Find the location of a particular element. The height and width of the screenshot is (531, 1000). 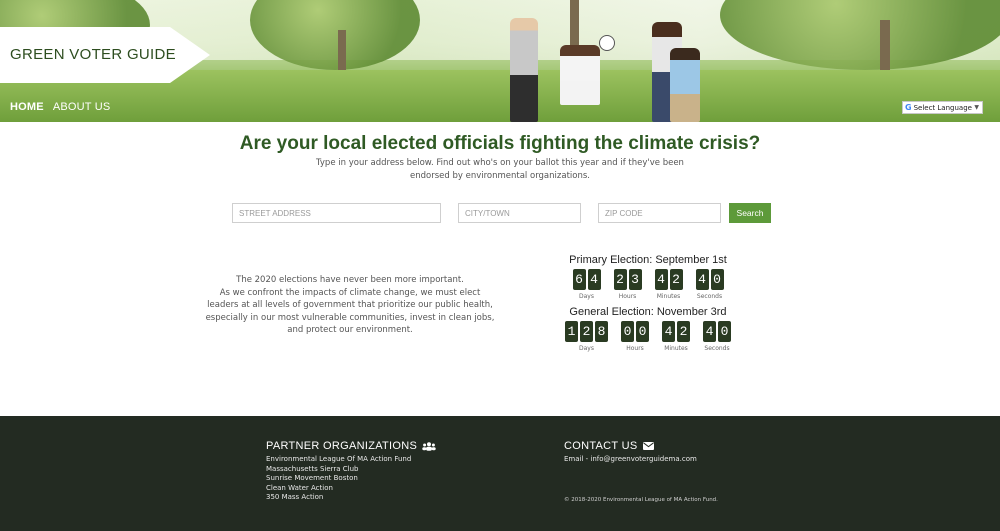

countdown-unit-hours: 2 3 Hours is located at coordinates (627, 284).